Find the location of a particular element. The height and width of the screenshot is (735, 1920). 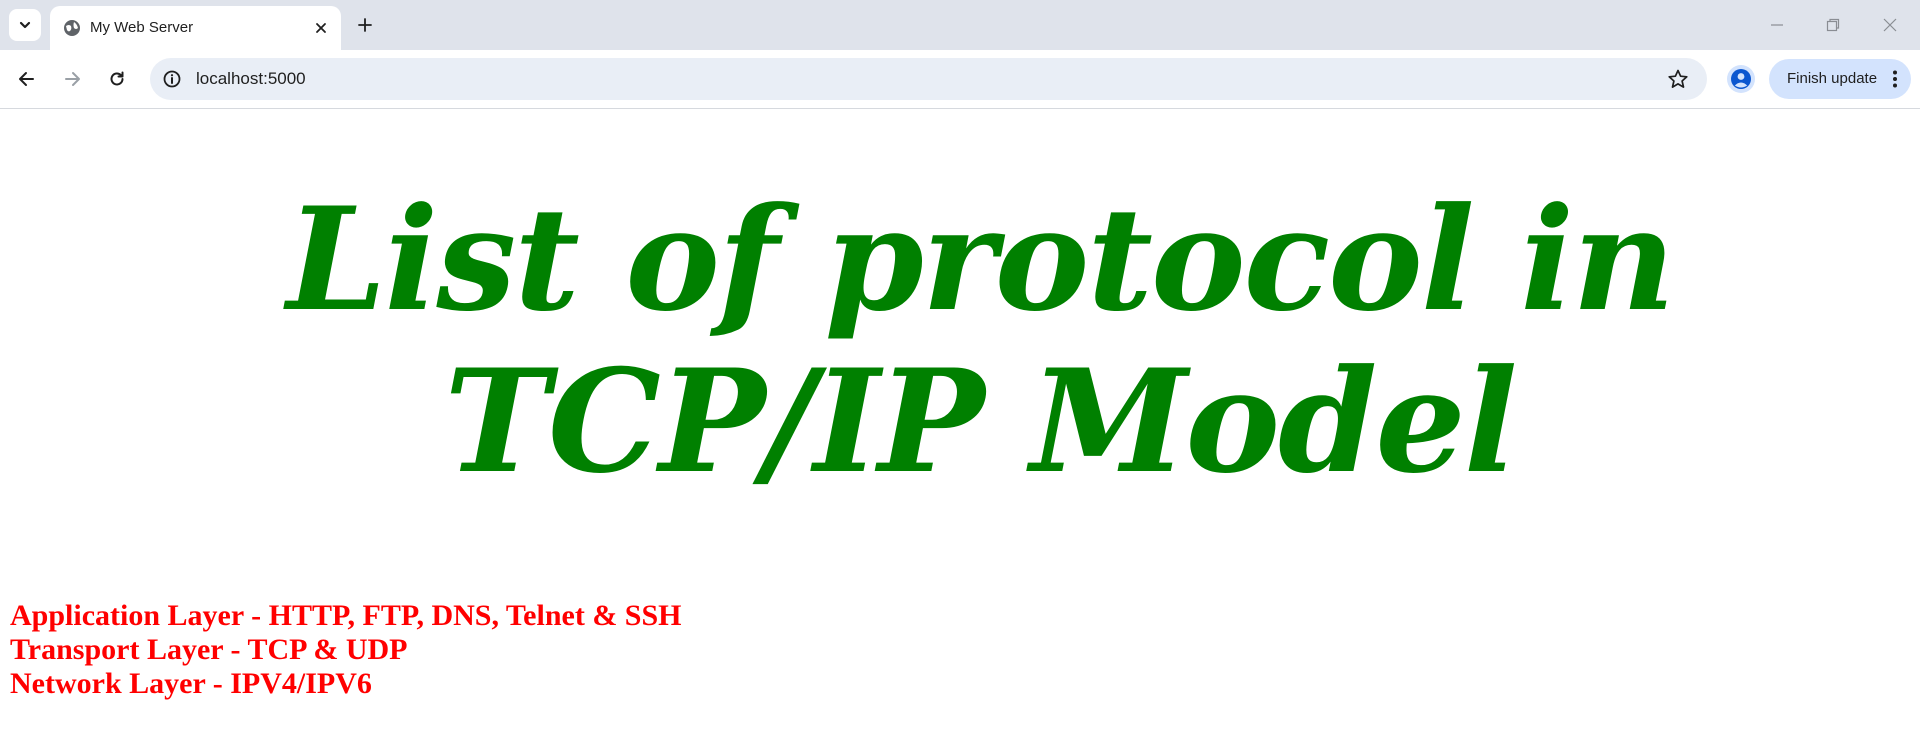

reload-button is located at coordinates (117, 79).